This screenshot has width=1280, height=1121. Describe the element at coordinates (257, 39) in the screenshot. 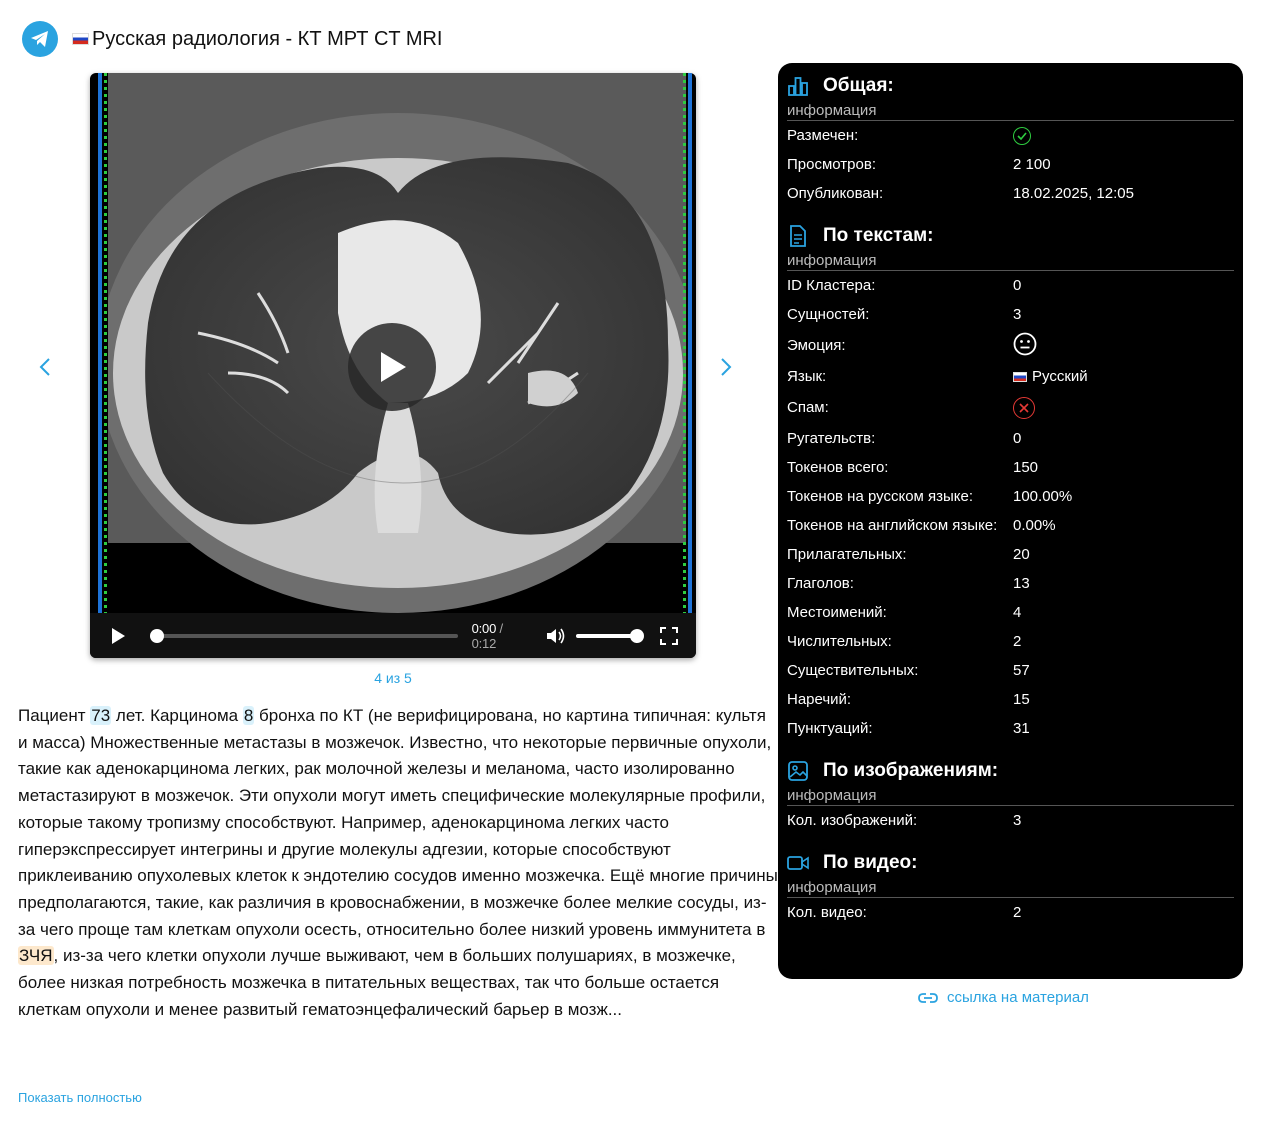

I see `channel-title: Русская радиология - КТ МРТ CT MRI` at that location.